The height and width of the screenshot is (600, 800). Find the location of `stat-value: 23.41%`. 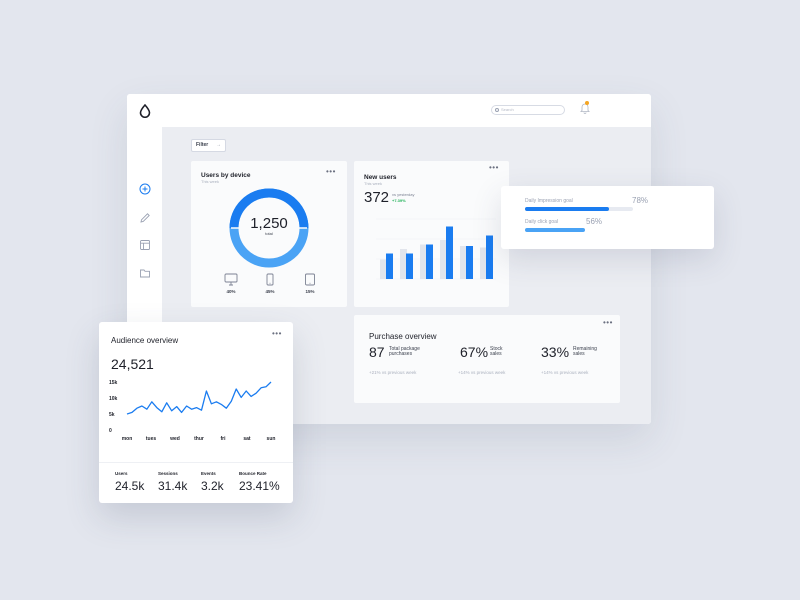

stat-value: 23.41% is located at coordinates (259, 486).